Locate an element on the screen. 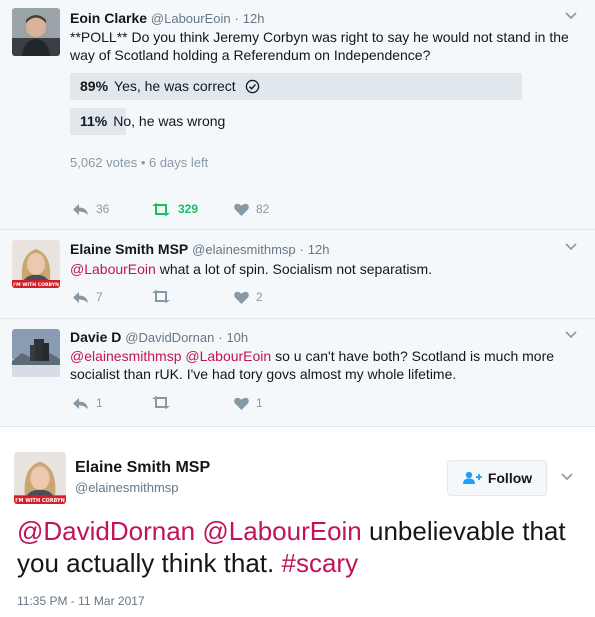 Image resolution: width=595 pixels, height=617 pixels. user-handle: @DavidDornan is located at coordinates (169, 337).